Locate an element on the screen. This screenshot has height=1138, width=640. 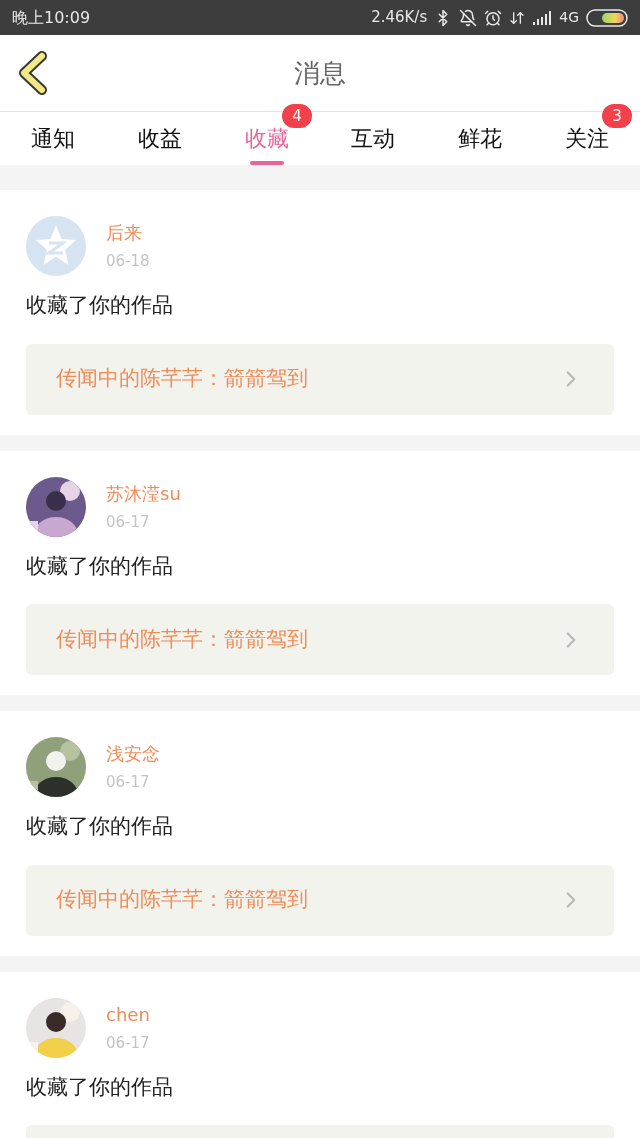
tab: 互动 is located at coordinates (373, 138).